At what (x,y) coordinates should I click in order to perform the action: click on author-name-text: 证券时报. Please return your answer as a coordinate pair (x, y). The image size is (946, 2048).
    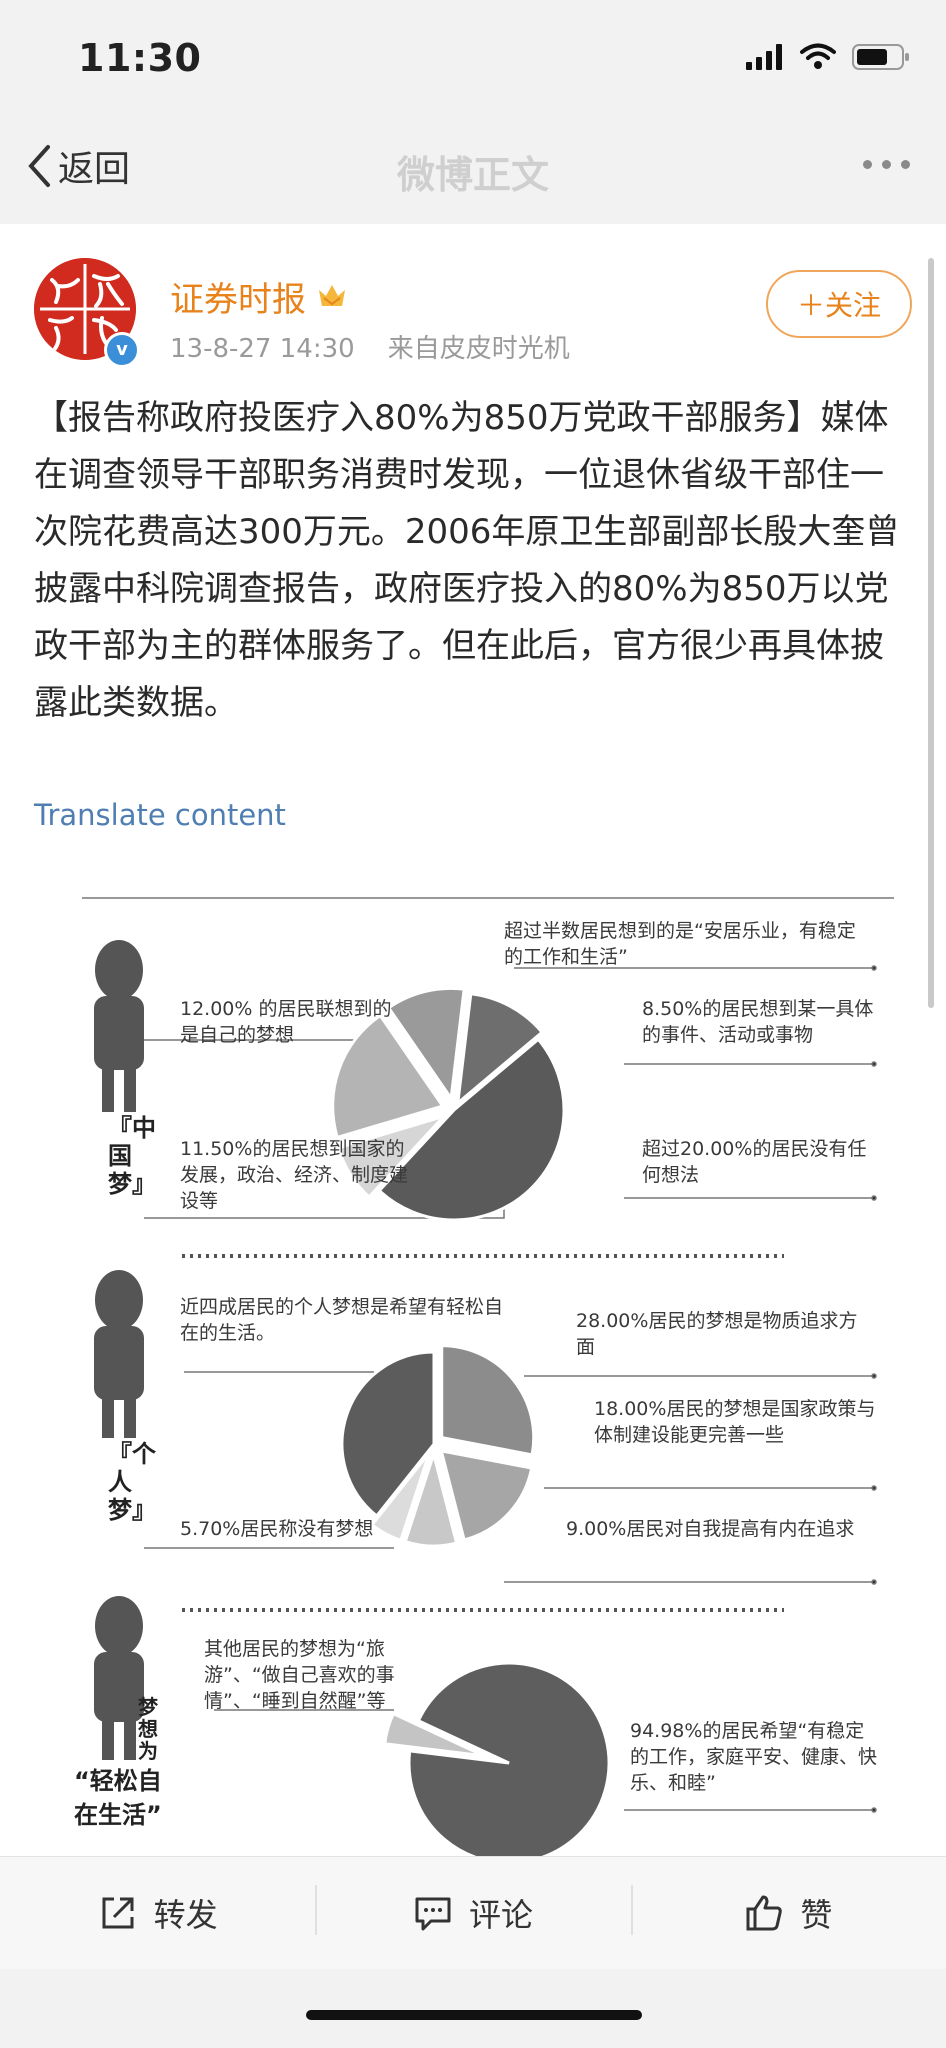
    Looking at the image, I should click on (238, 300).